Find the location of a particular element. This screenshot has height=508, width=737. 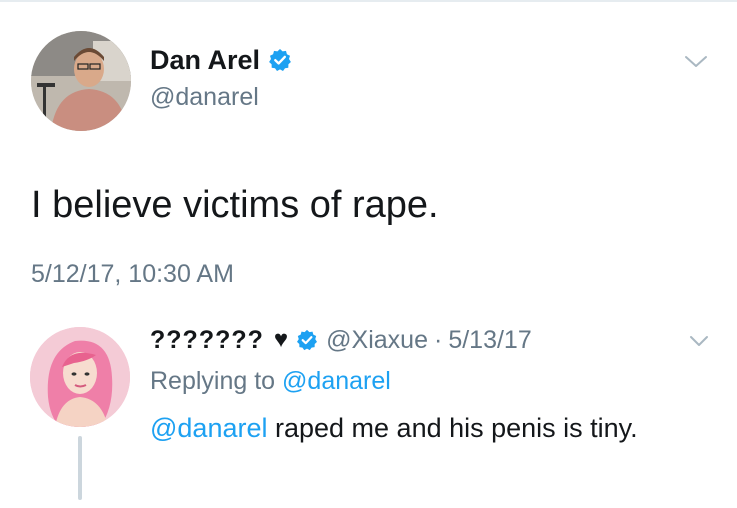

author-name: Dan Arel is located at coordinates (205, 60).